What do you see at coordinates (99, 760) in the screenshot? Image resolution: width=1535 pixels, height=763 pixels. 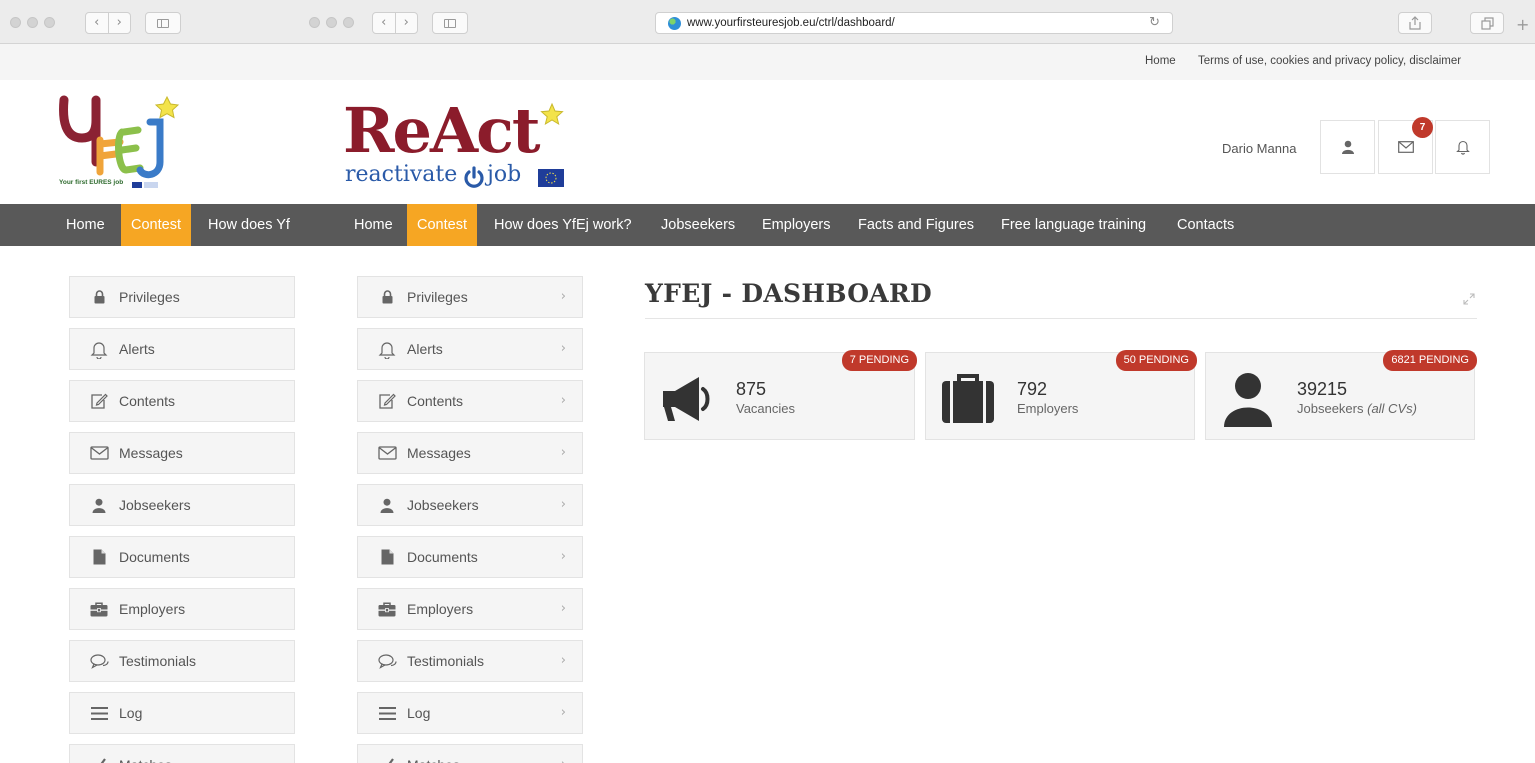 I see `check-icon` at bounding box center [99, 760].